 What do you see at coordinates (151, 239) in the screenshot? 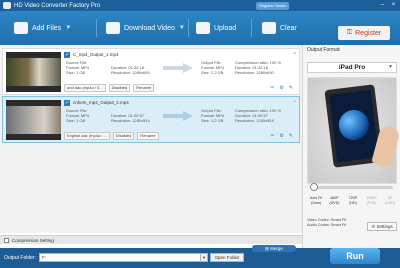
I see `compression-setting-bar: Compression Setting` at bounding box center [151, 239].